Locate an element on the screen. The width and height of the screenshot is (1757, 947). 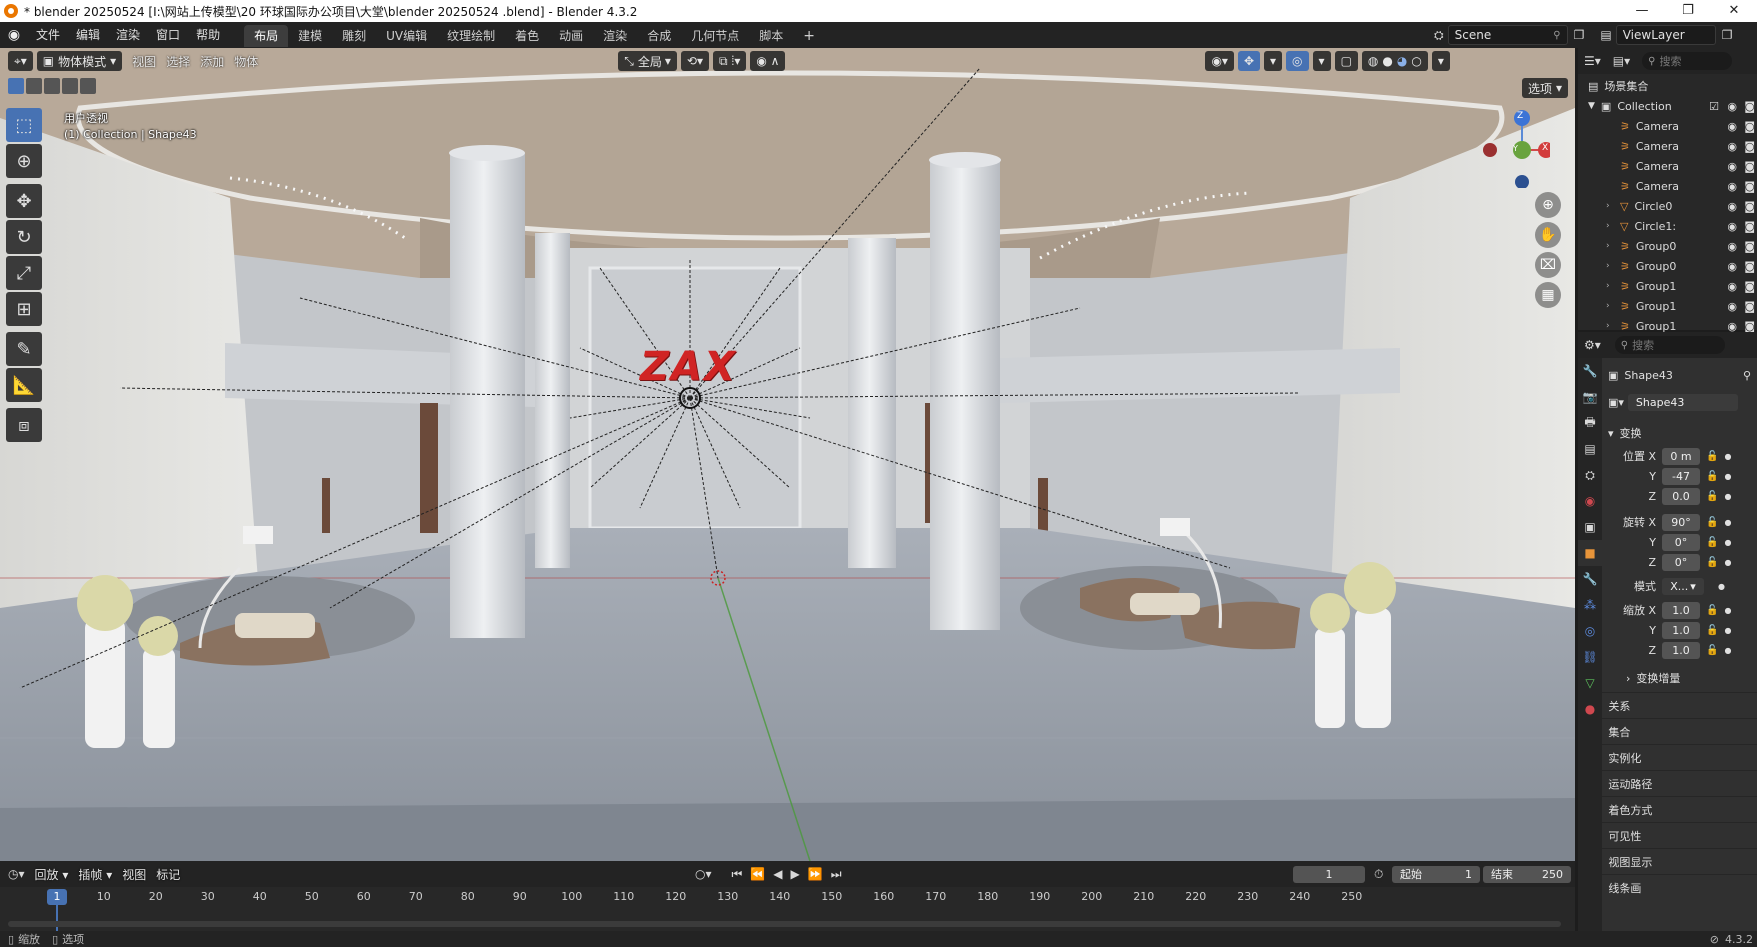
proportional-edit-button: ◉ ∧ is located at coordinates (768, 61).